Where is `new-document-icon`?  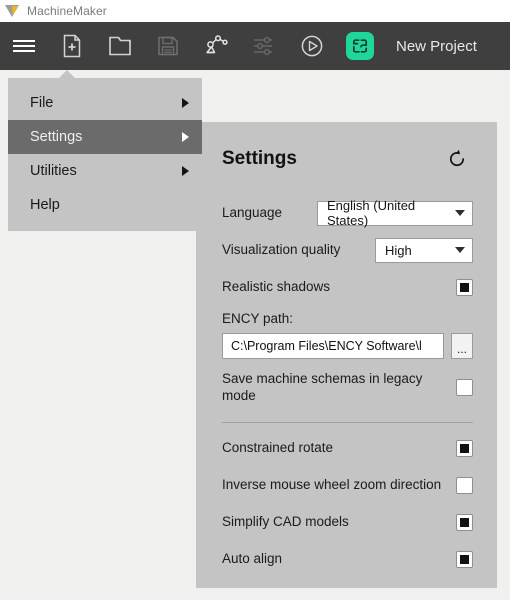 new-document-icon is located at coordinates (72, 46).